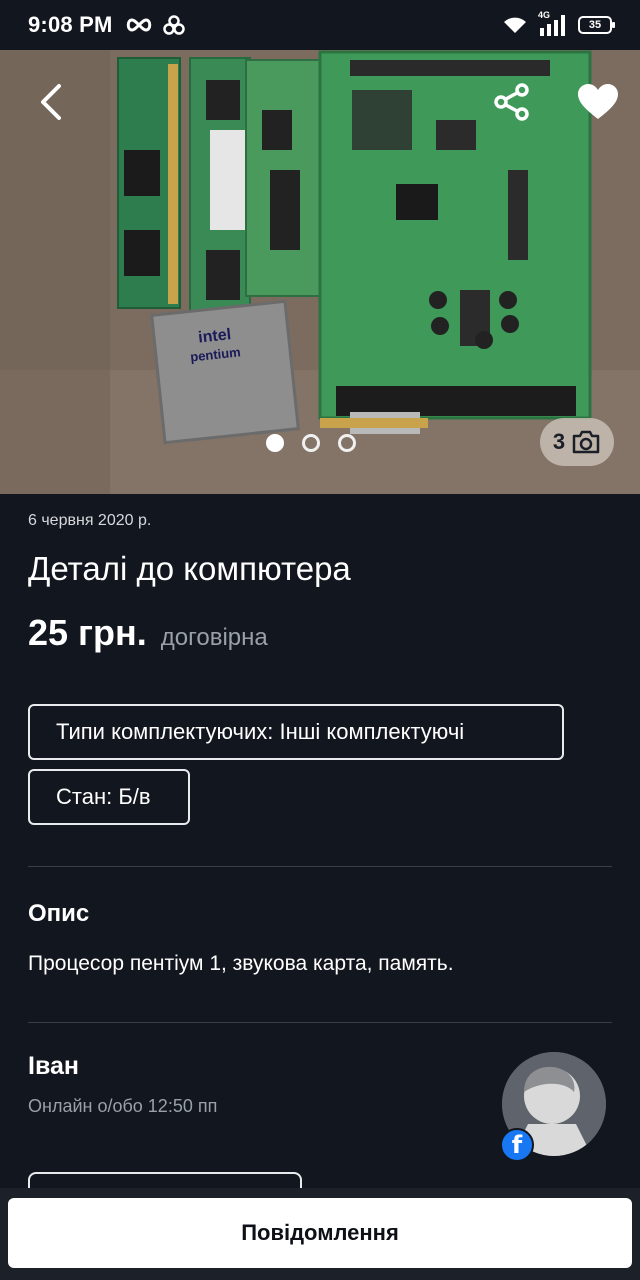 This screenshot has width=640, height=1280. I want to click on back-button, so click(52, 102).